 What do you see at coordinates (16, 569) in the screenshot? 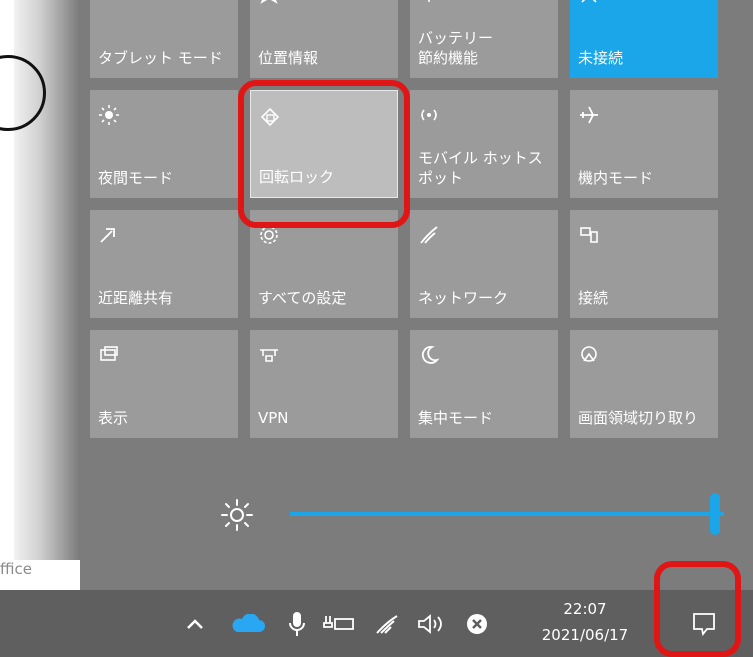
I see `background-text-fragment: ffice` at bounding box center [16, 569].